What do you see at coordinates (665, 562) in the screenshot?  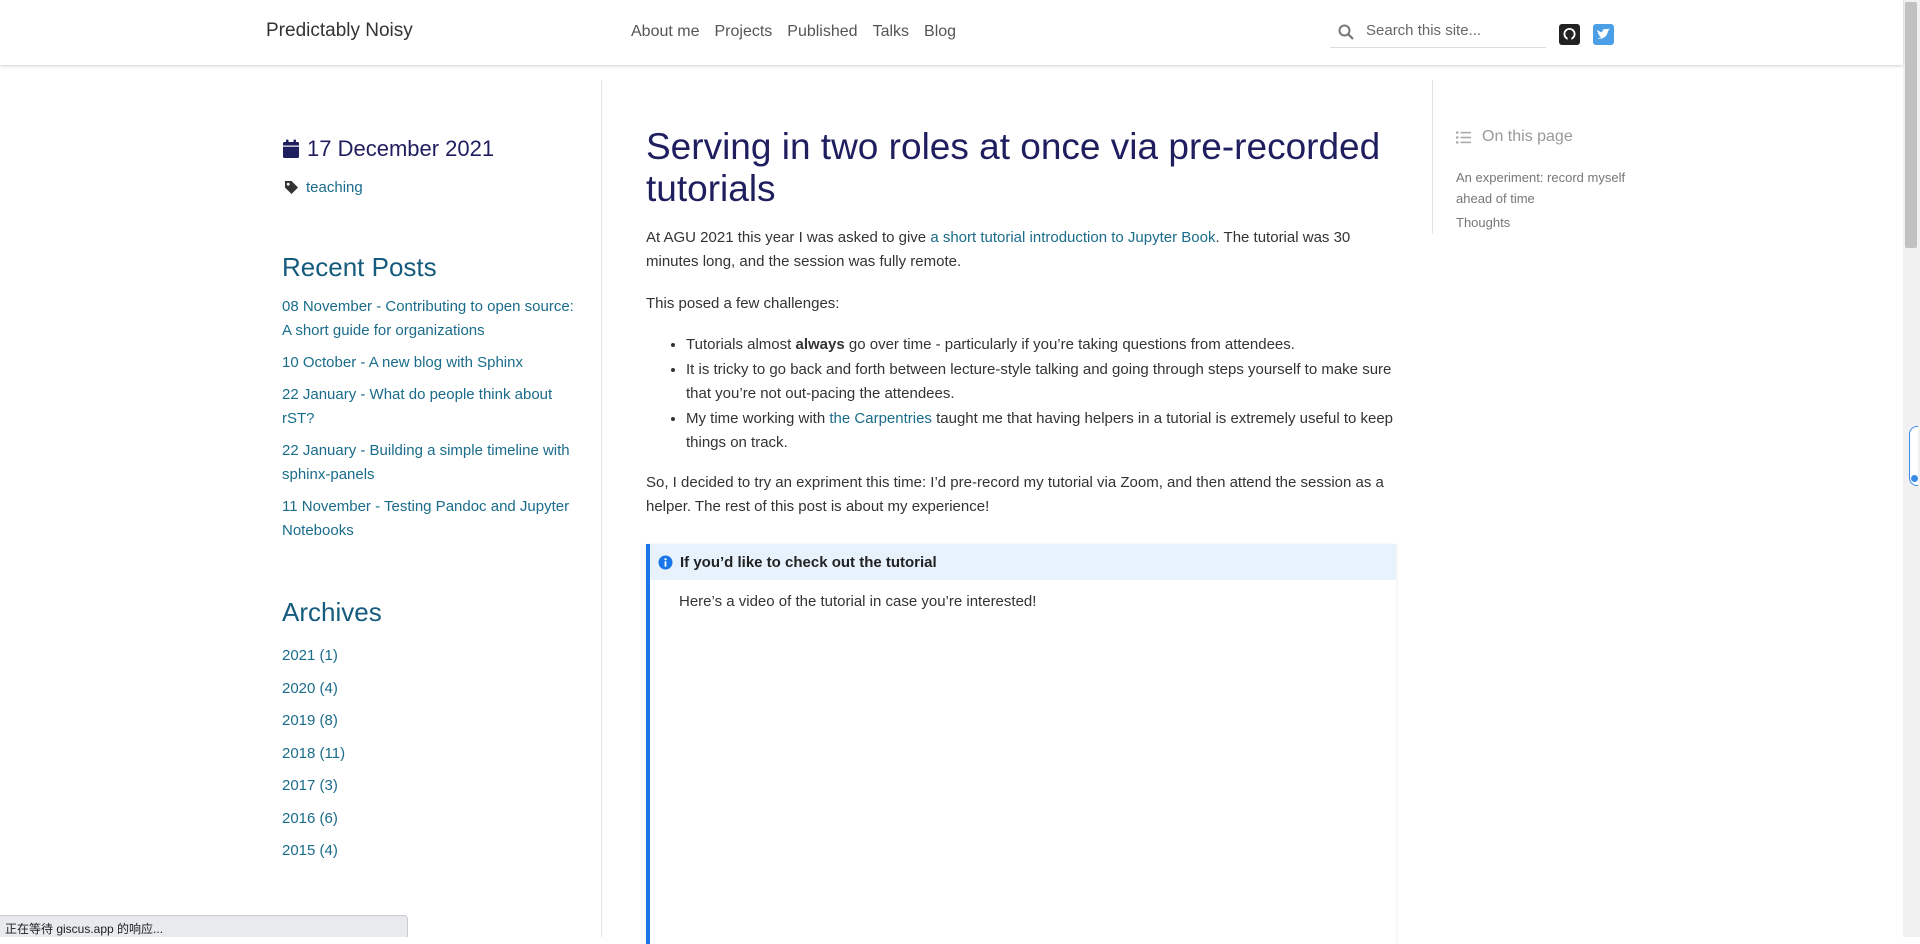 I see `info-icon` at bounding box center [665, 562].